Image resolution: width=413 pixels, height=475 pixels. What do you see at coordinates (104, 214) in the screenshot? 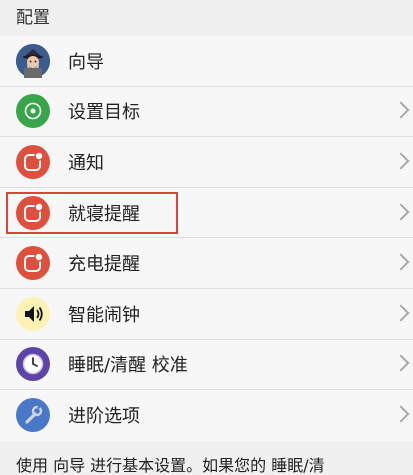
I see `list-item-label: 就寝提醒` at bounding box center [104, 214].